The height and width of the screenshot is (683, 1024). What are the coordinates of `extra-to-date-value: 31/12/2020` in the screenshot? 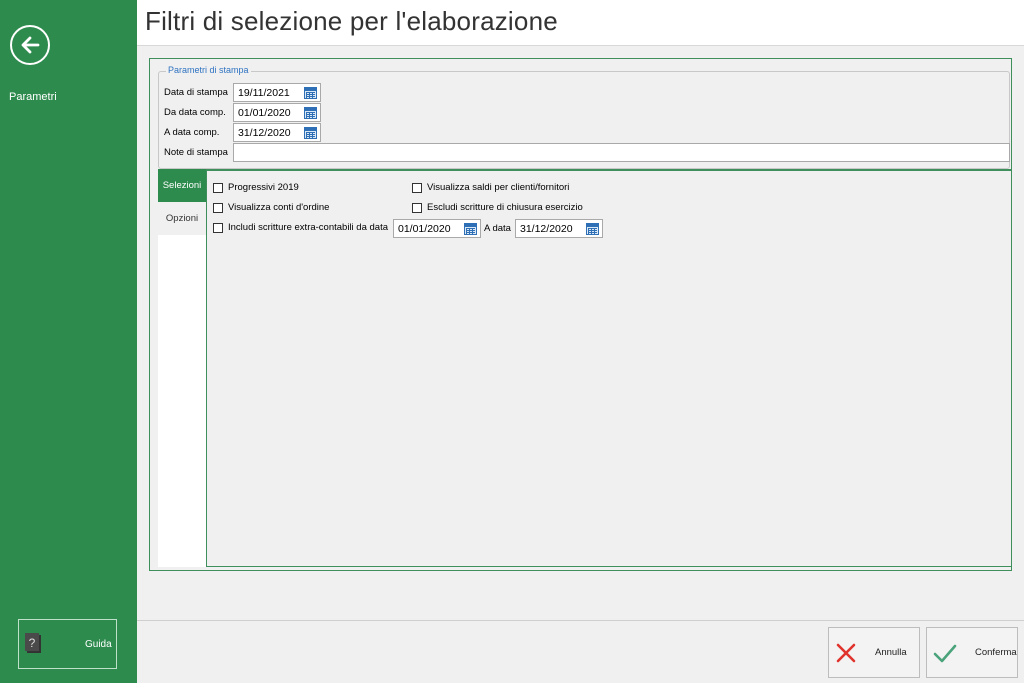 It's located at (546, 228).